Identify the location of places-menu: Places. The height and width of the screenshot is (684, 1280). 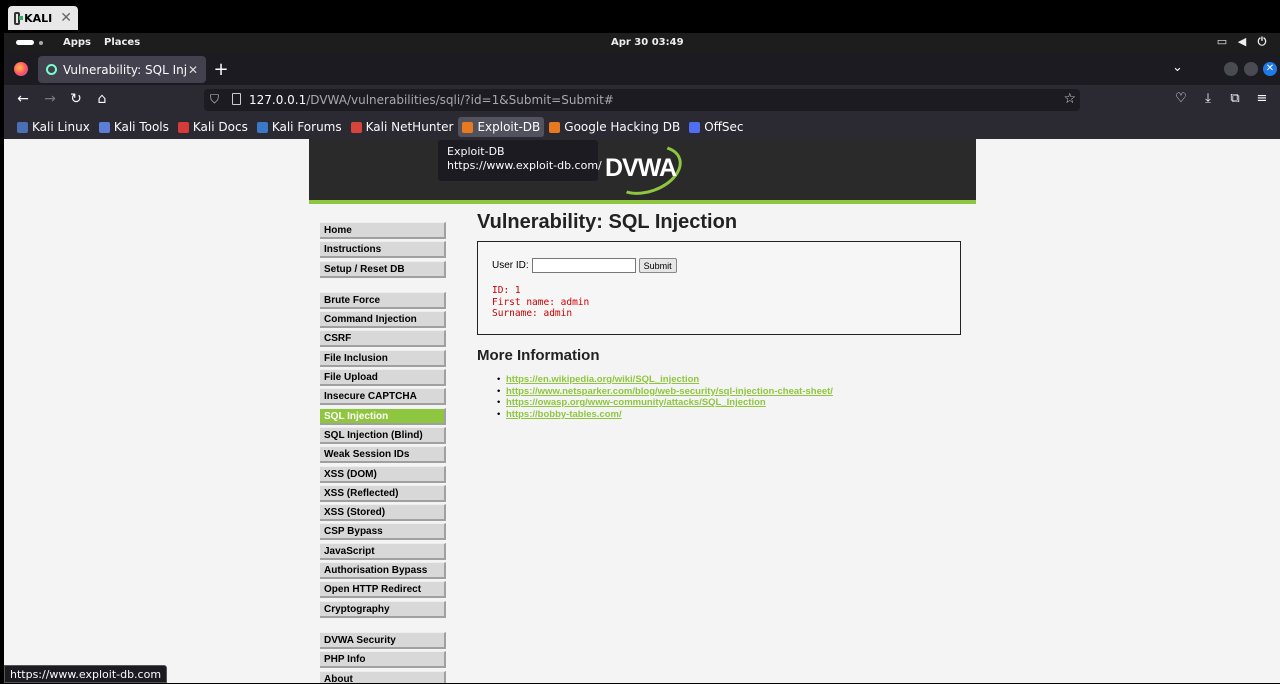
(122, 42).